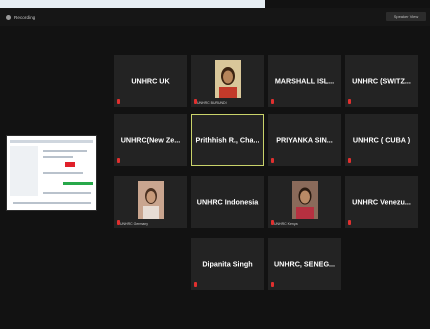 This screenshot has height=329, width=430. I want to click on participant-tile: UNHRC UK, so click(150, 81).